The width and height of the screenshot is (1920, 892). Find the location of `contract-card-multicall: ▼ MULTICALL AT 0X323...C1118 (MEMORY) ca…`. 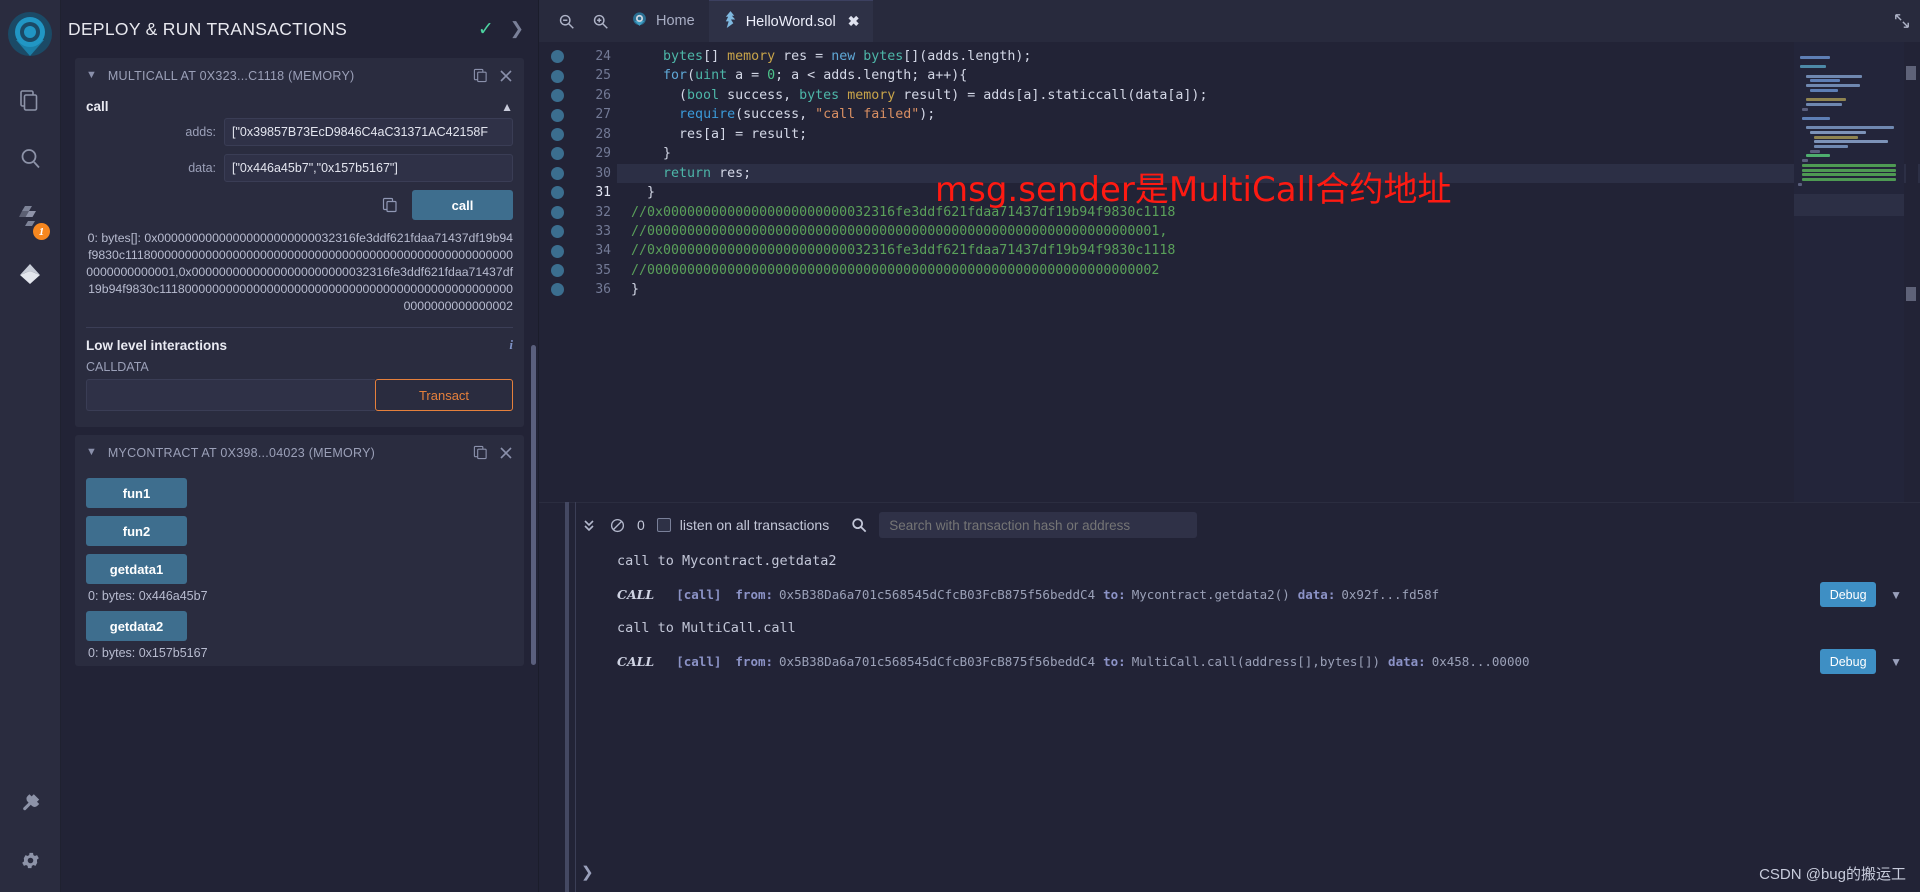

contract-card-multicall: ▼ MULTICALL AT 0X323...C1118 (MEMORY) ca… is located at coordinates (299, 242).